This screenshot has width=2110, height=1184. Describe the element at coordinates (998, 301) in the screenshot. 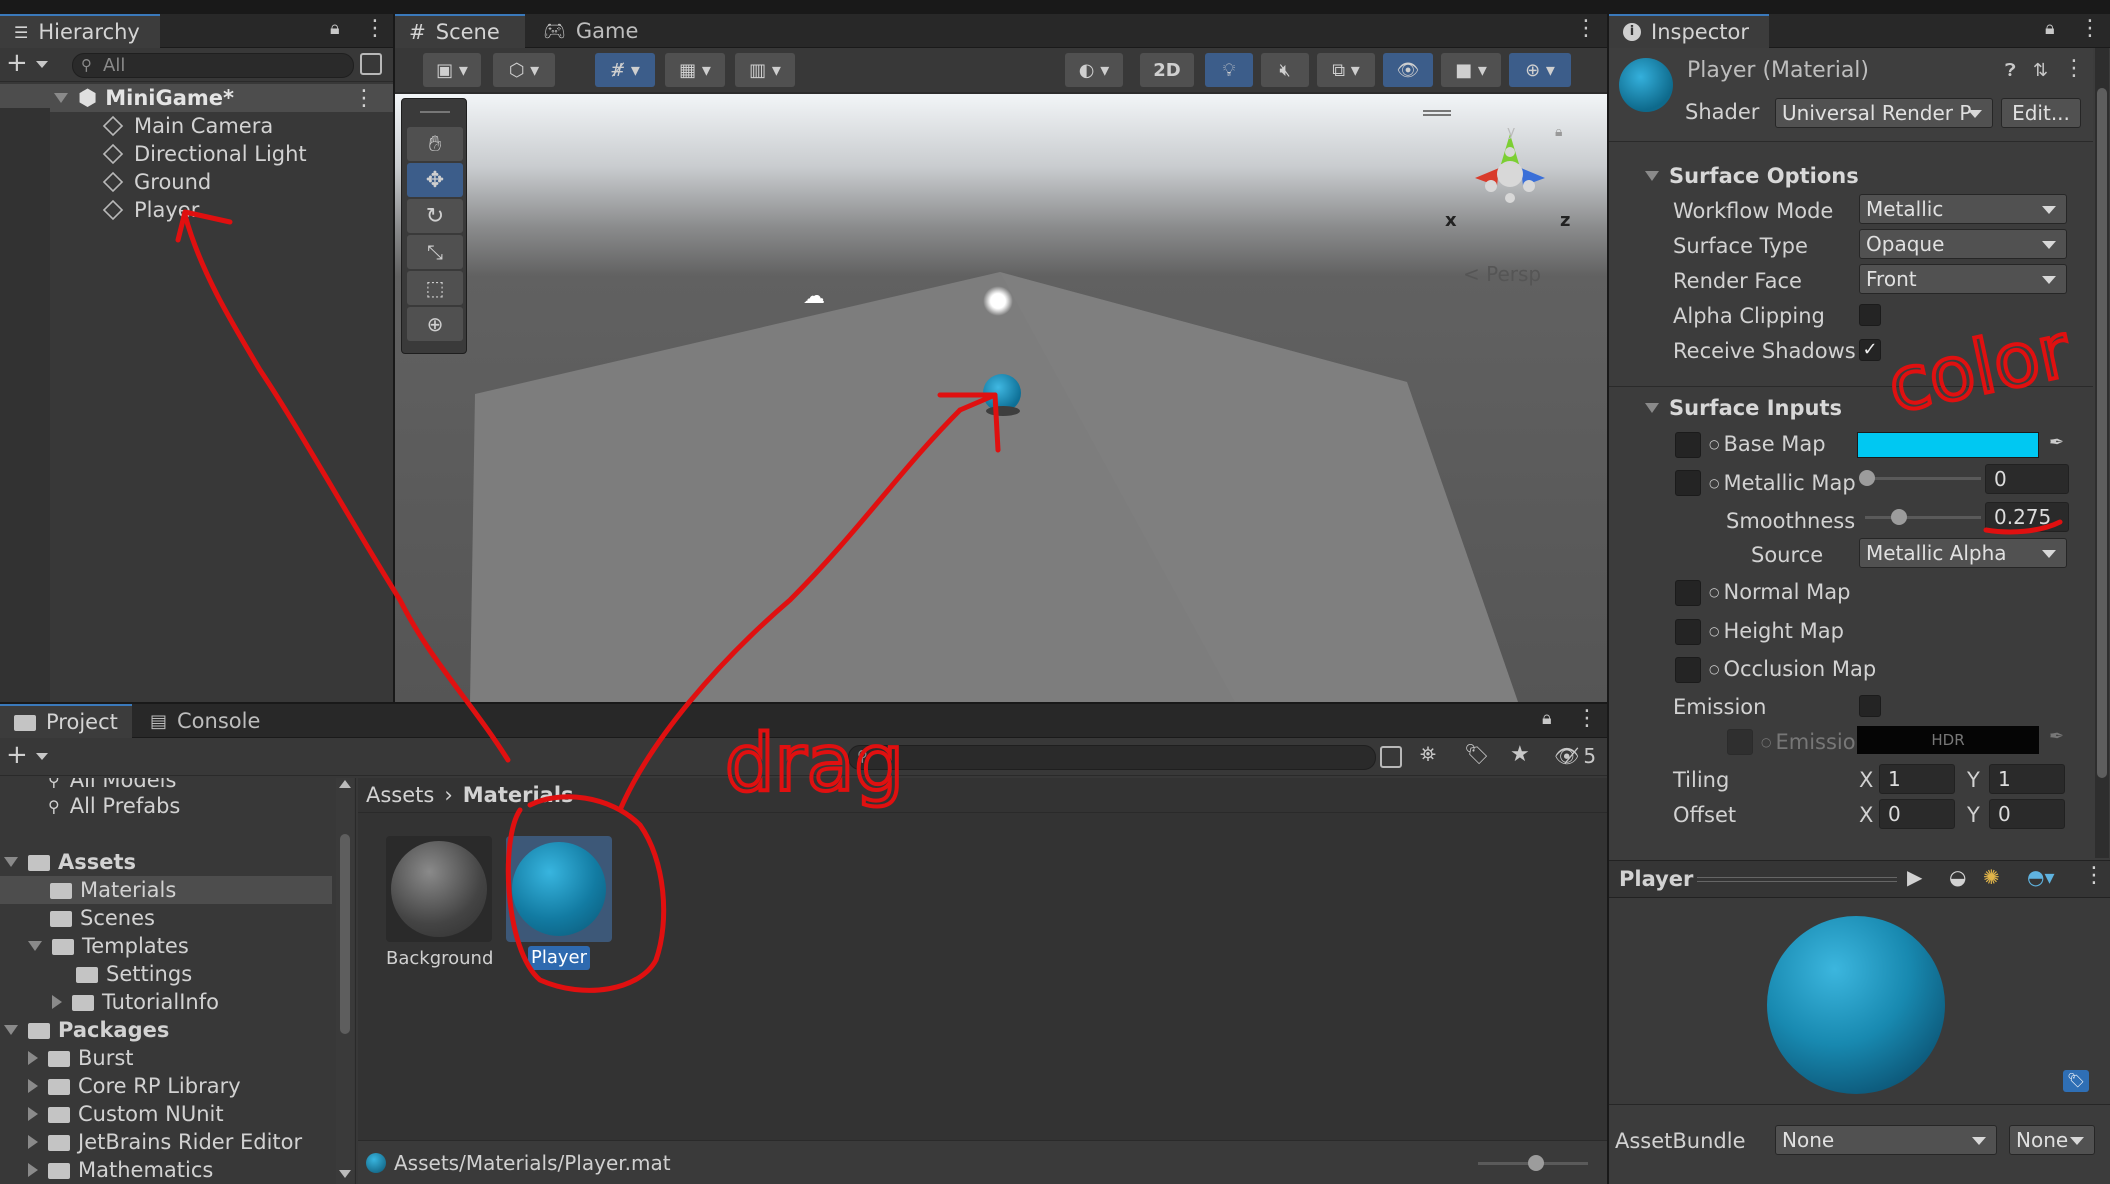

I see `directional-light-icon` at that location.